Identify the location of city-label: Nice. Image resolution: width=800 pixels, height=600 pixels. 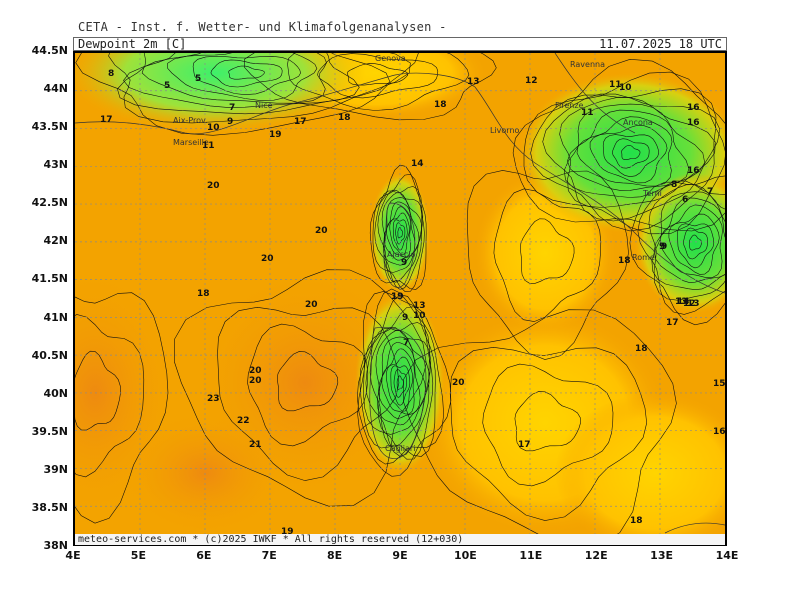
(264, 105).